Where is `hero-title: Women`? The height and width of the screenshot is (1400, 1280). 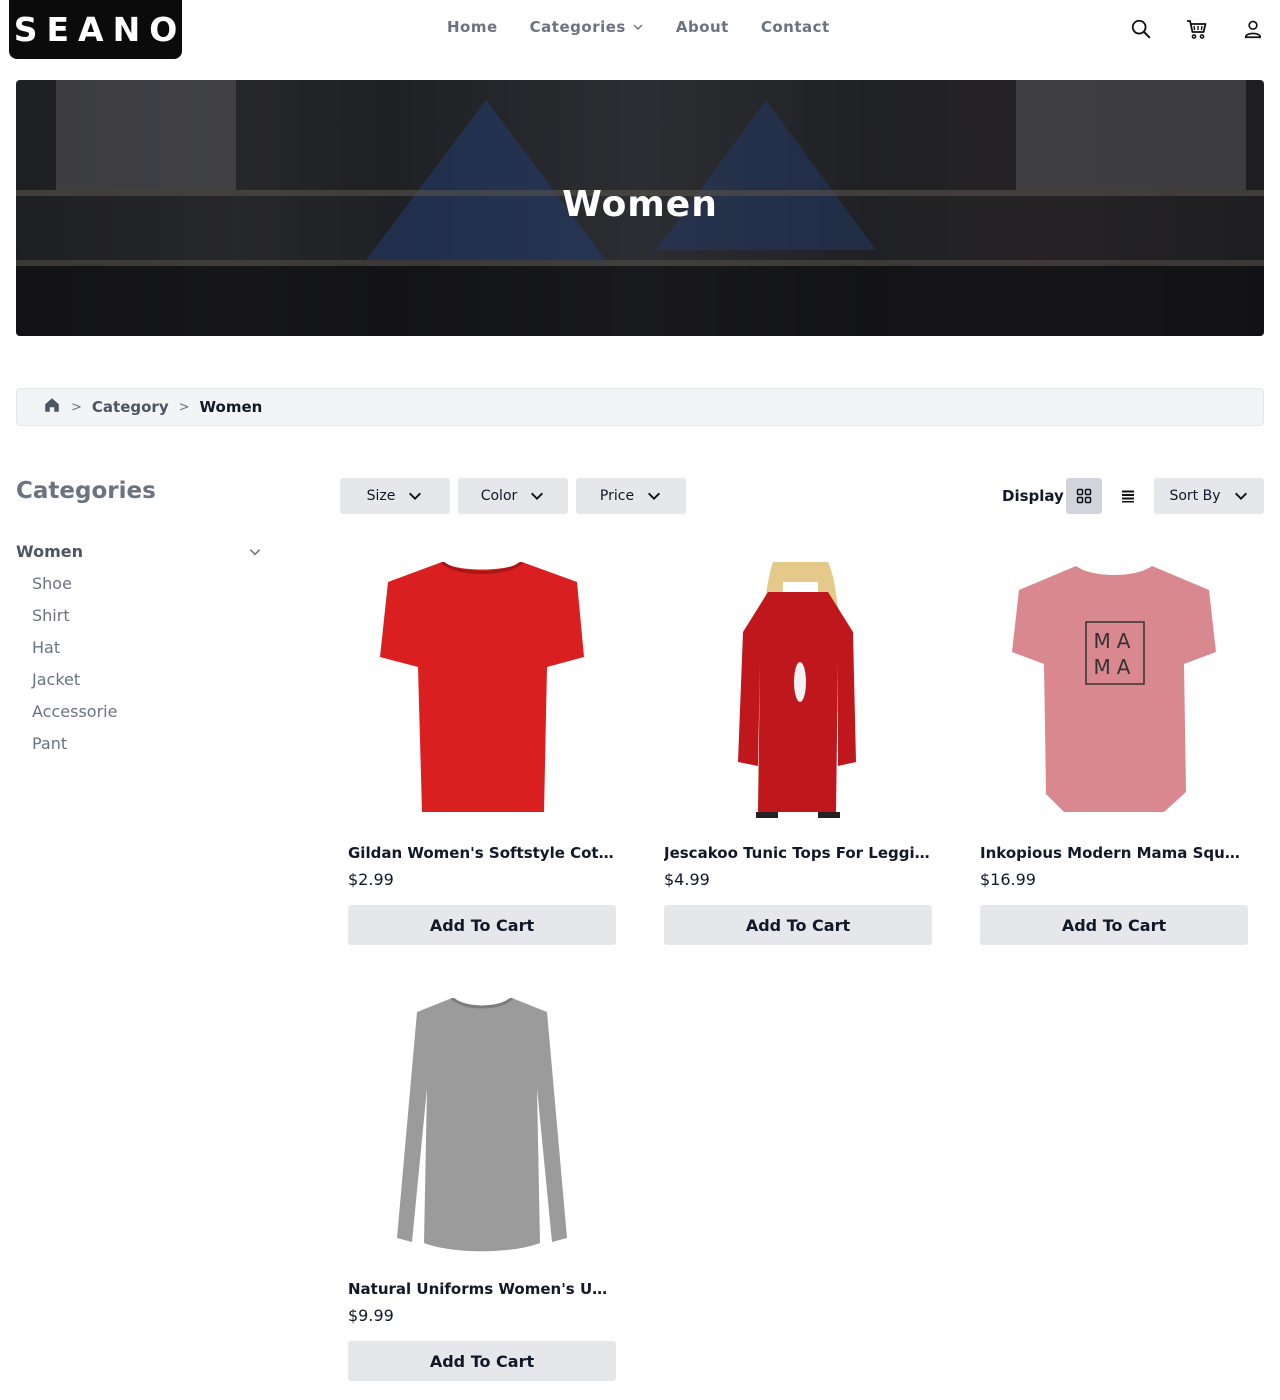
hero-title: Women is located at coordinates (640, 204).